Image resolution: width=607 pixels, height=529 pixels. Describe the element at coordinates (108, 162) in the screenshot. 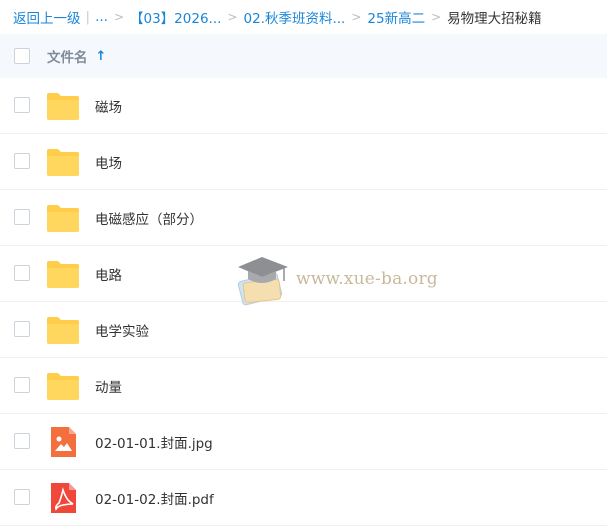

I see `file-name: 电场` at that location.